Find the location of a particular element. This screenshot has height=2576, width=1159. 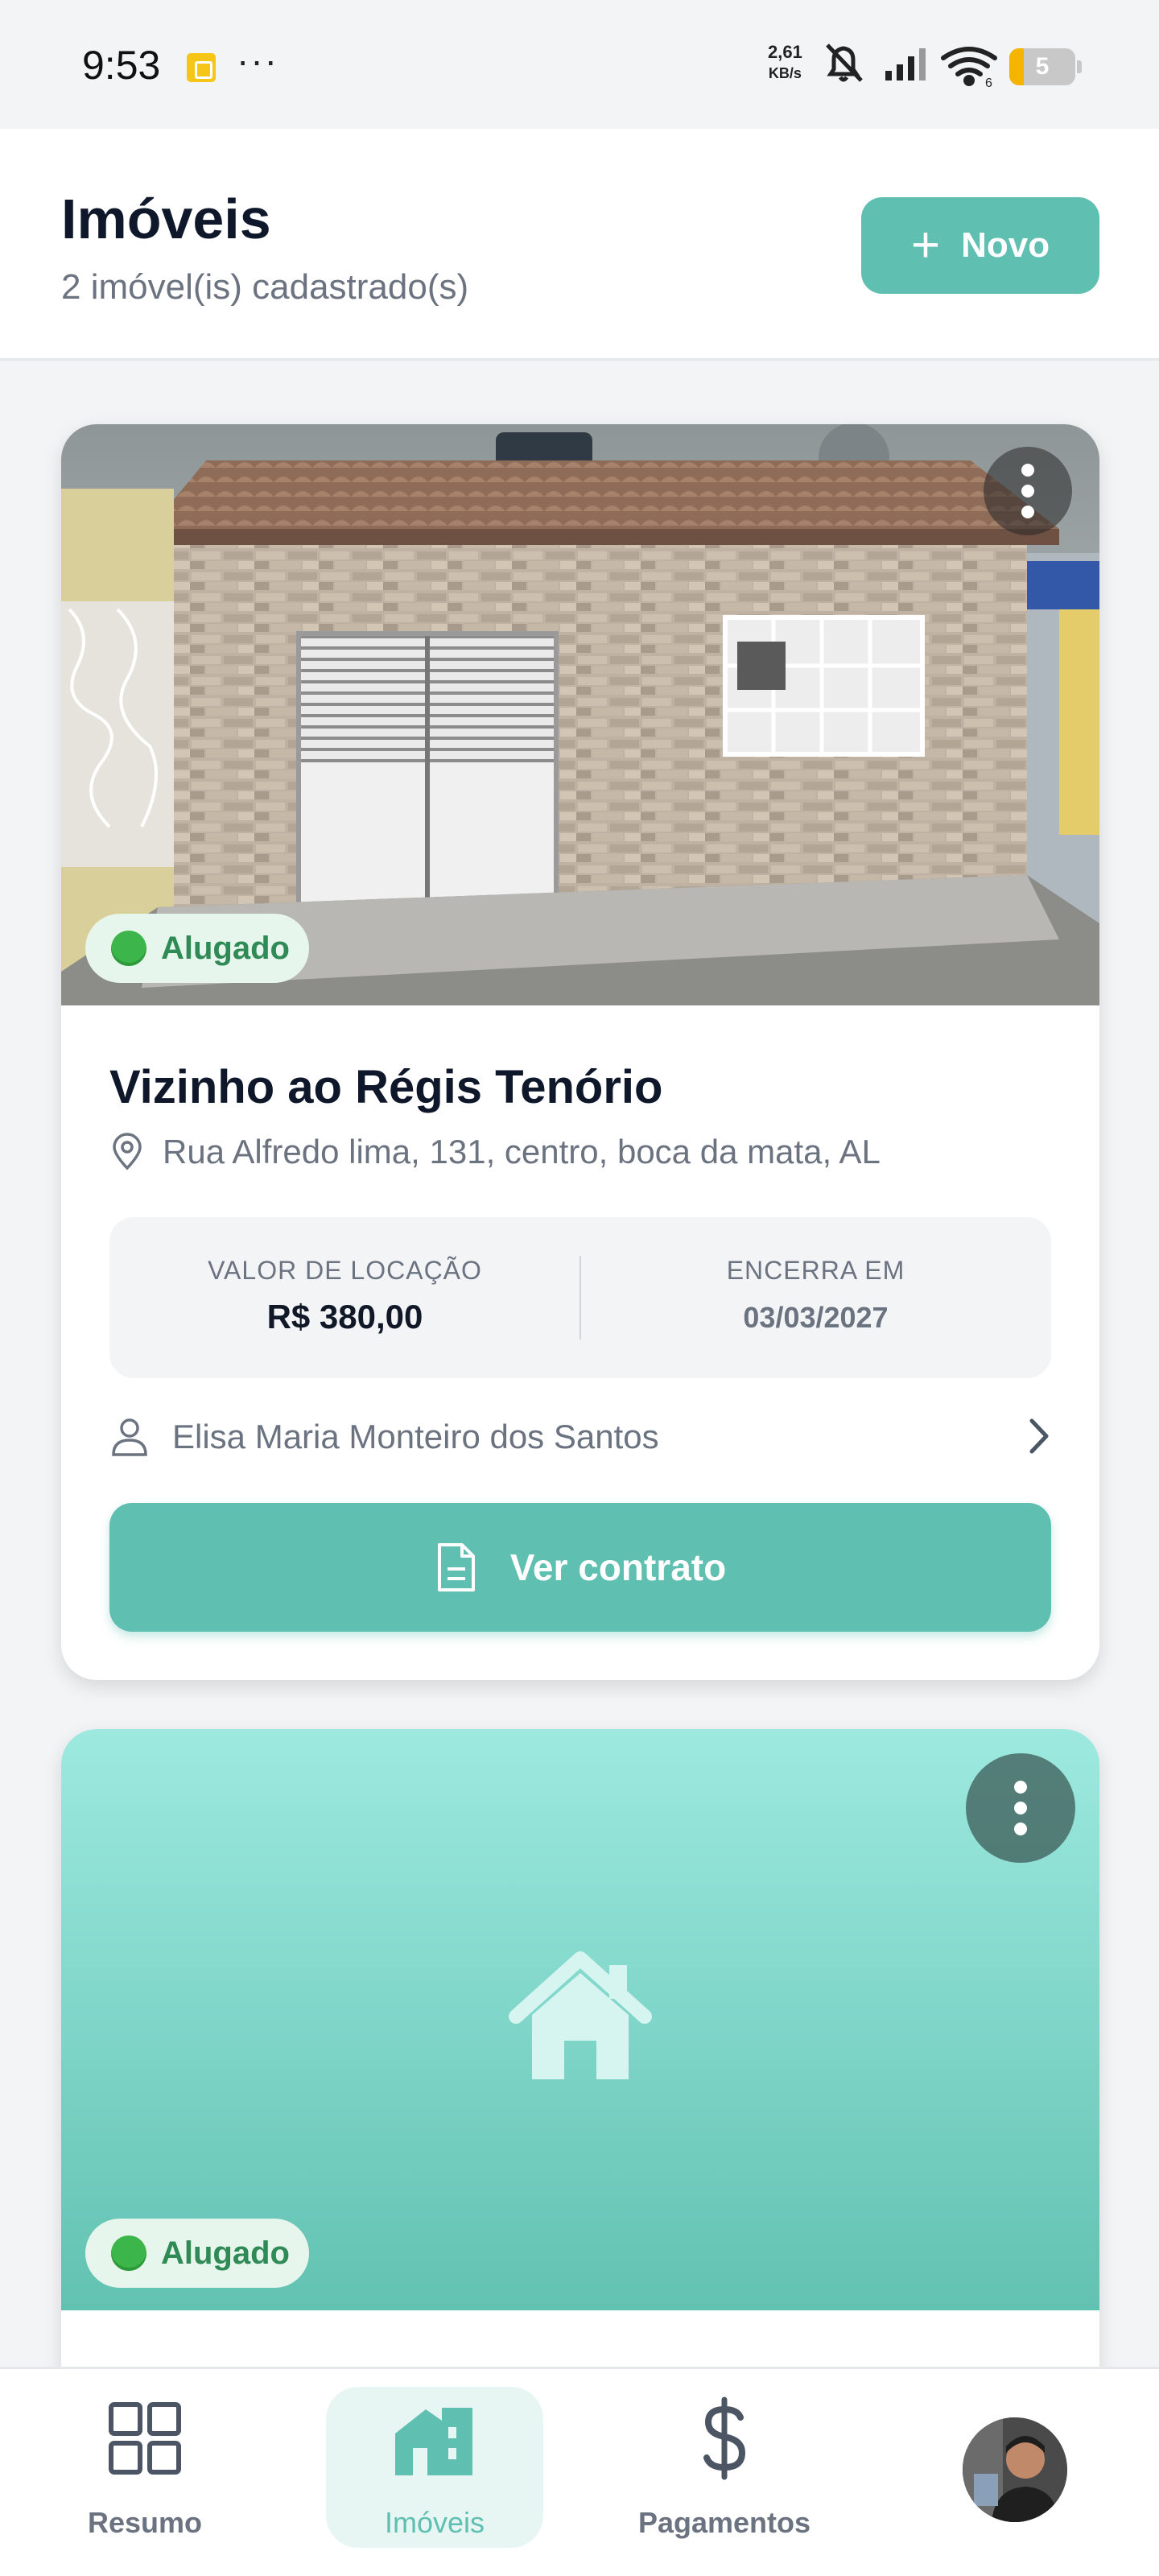

grid-icon is located at coordinates (145, 2438).